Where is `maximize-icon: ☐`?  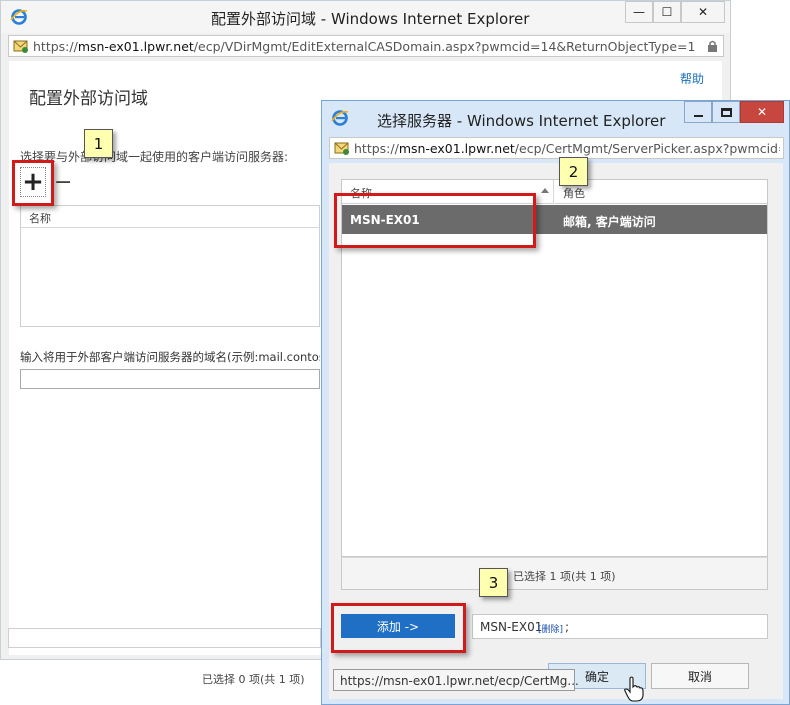 maximize-icon: ☐ is located at coordinates (667, 12).